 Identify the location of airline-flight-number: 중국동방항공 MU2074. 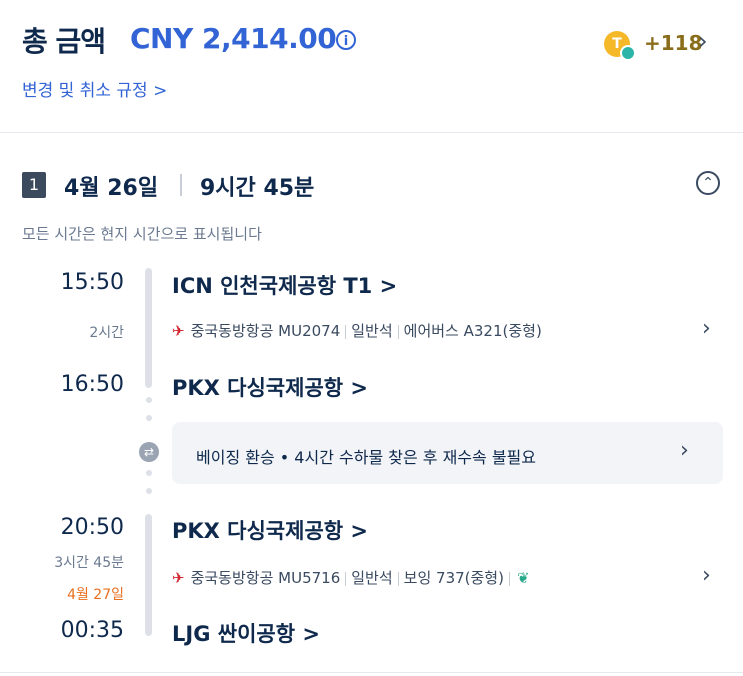
(265, 331).